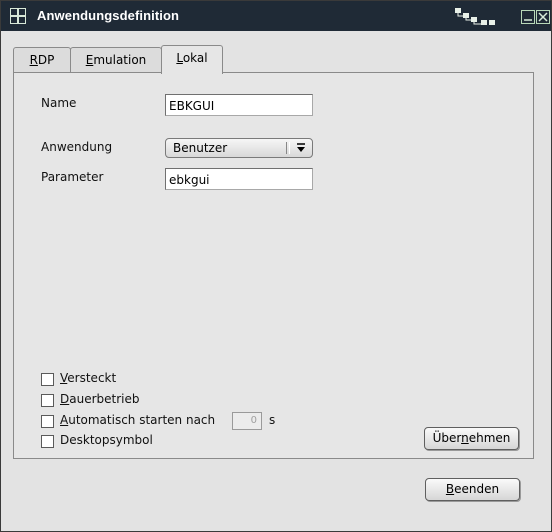  I want to click on autostart-mnemonic: A, so click(64, 420).